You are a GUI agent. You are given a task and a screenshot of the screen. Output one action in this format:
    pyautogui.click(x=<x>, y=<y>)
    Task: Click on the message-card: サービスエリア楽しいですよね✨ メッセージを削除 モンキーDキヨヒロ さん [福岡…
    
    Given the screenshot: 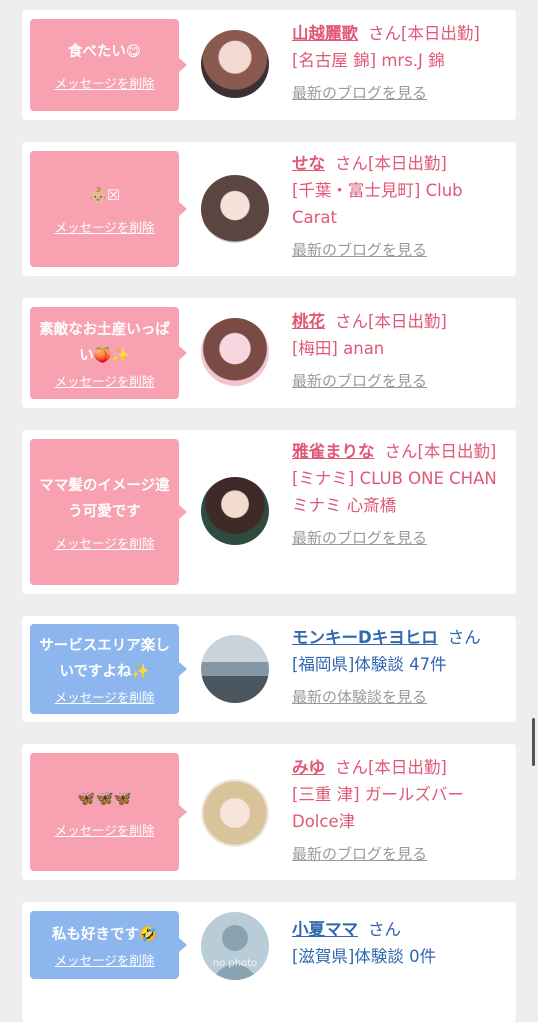 What is the action you would take?
    pyautogui.click(x=269, y=669)
    